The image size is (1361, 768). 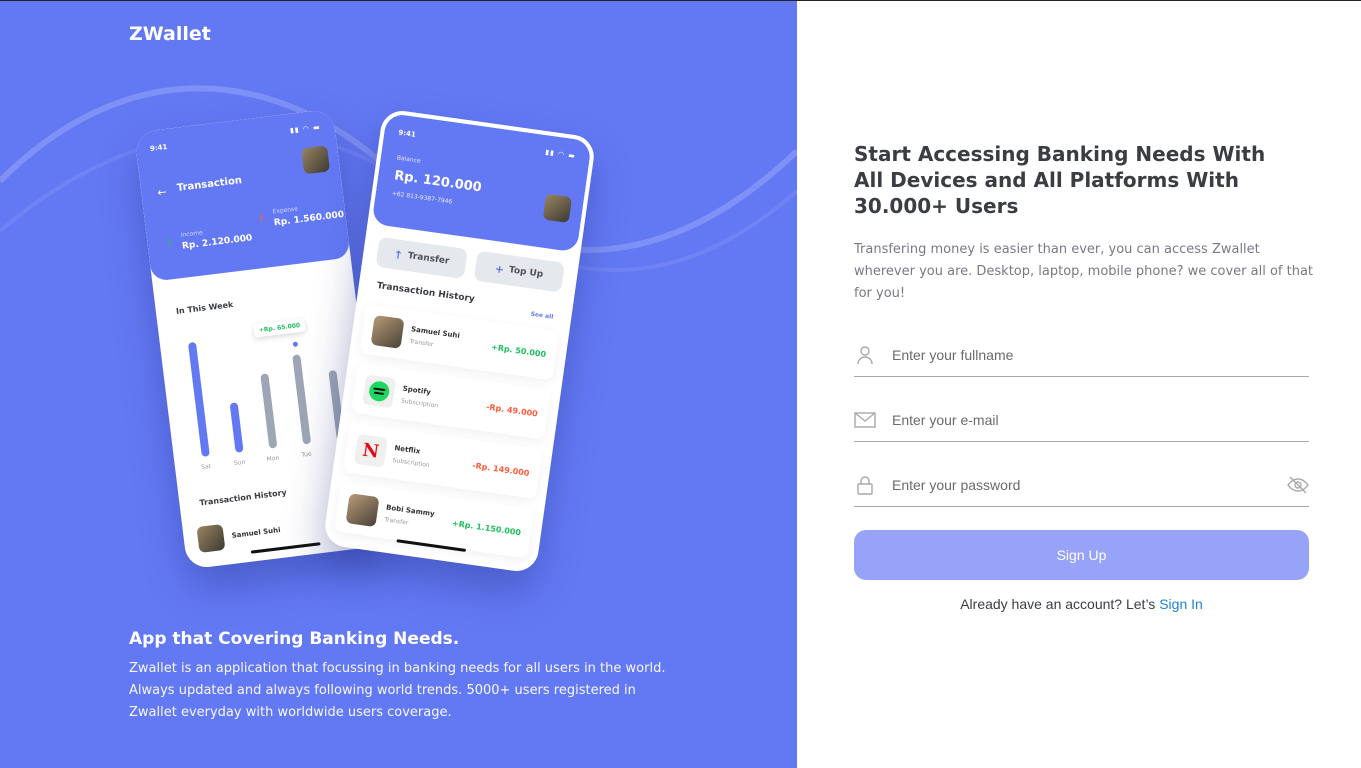 I want to click on topup-button: + Top Up, so click(x=519, y=271).